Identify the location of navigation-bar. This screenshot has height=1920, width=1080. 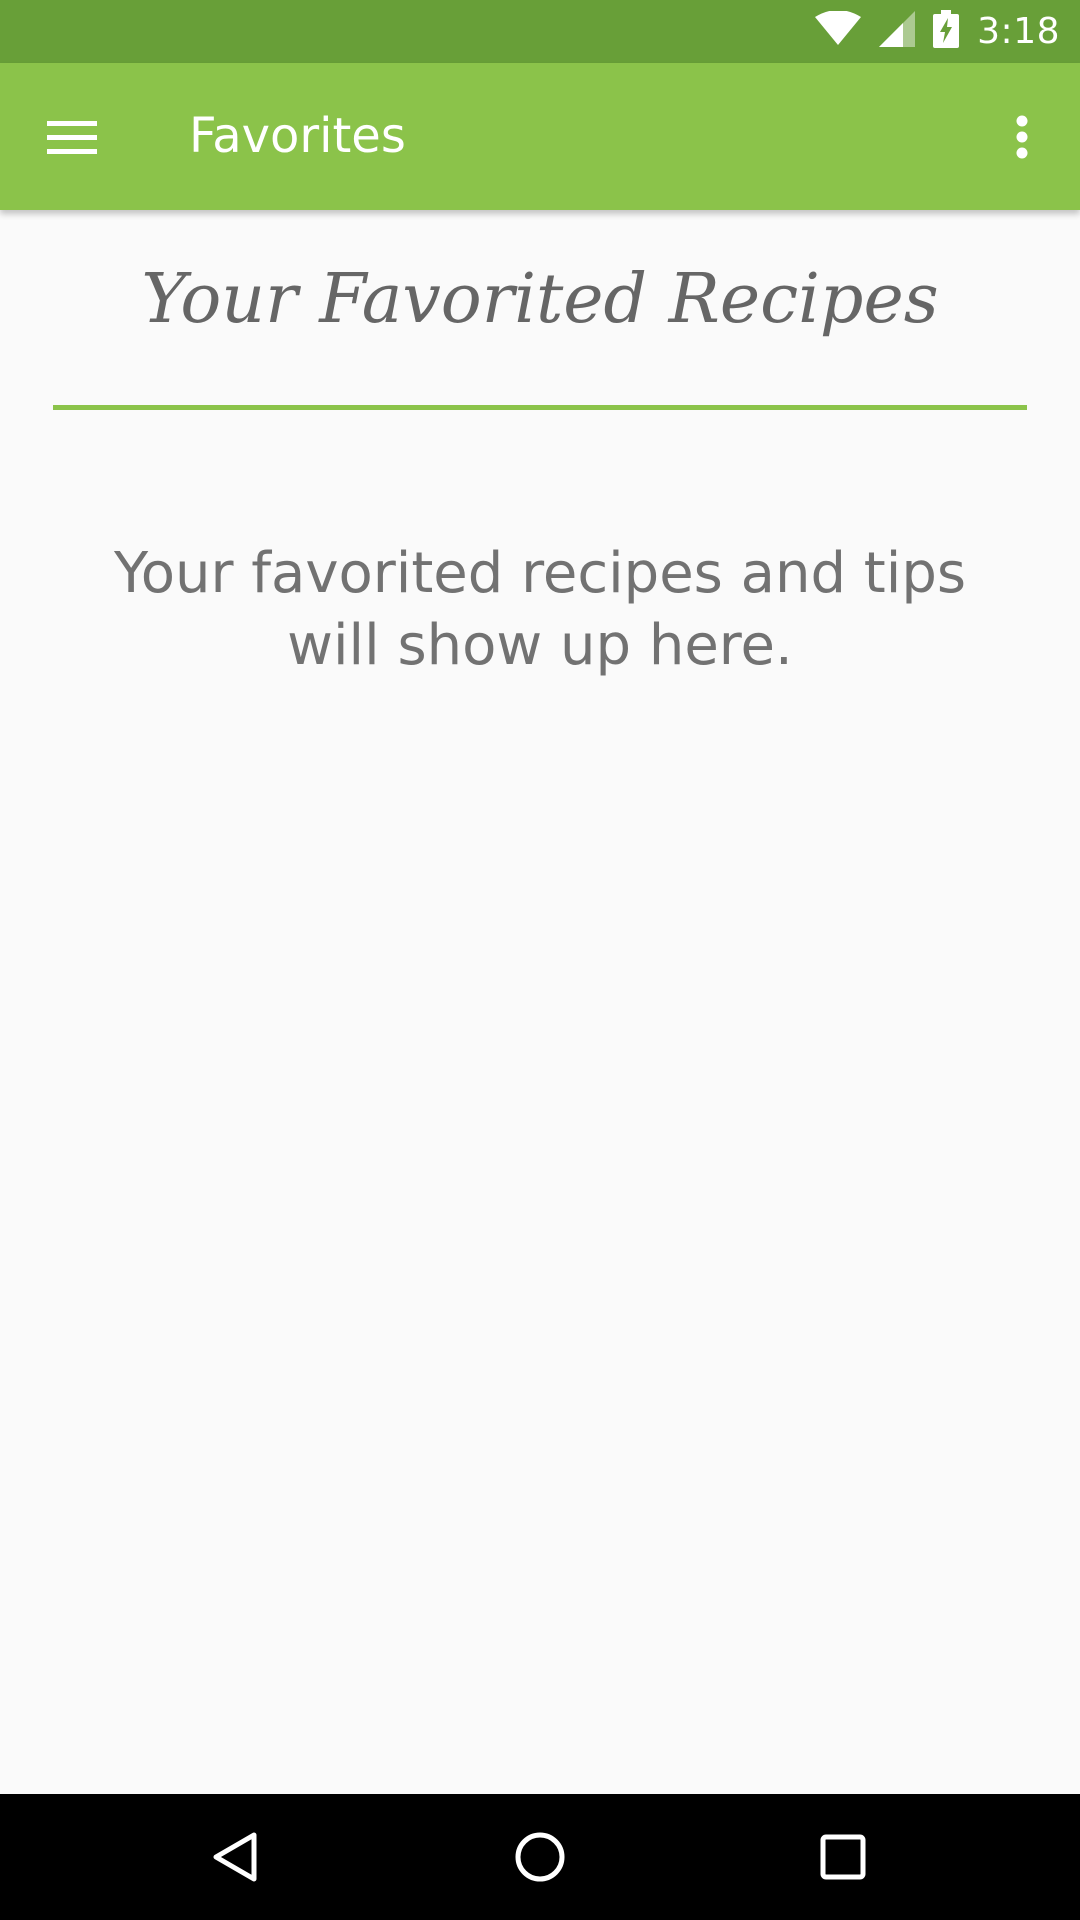
(540, 1857).